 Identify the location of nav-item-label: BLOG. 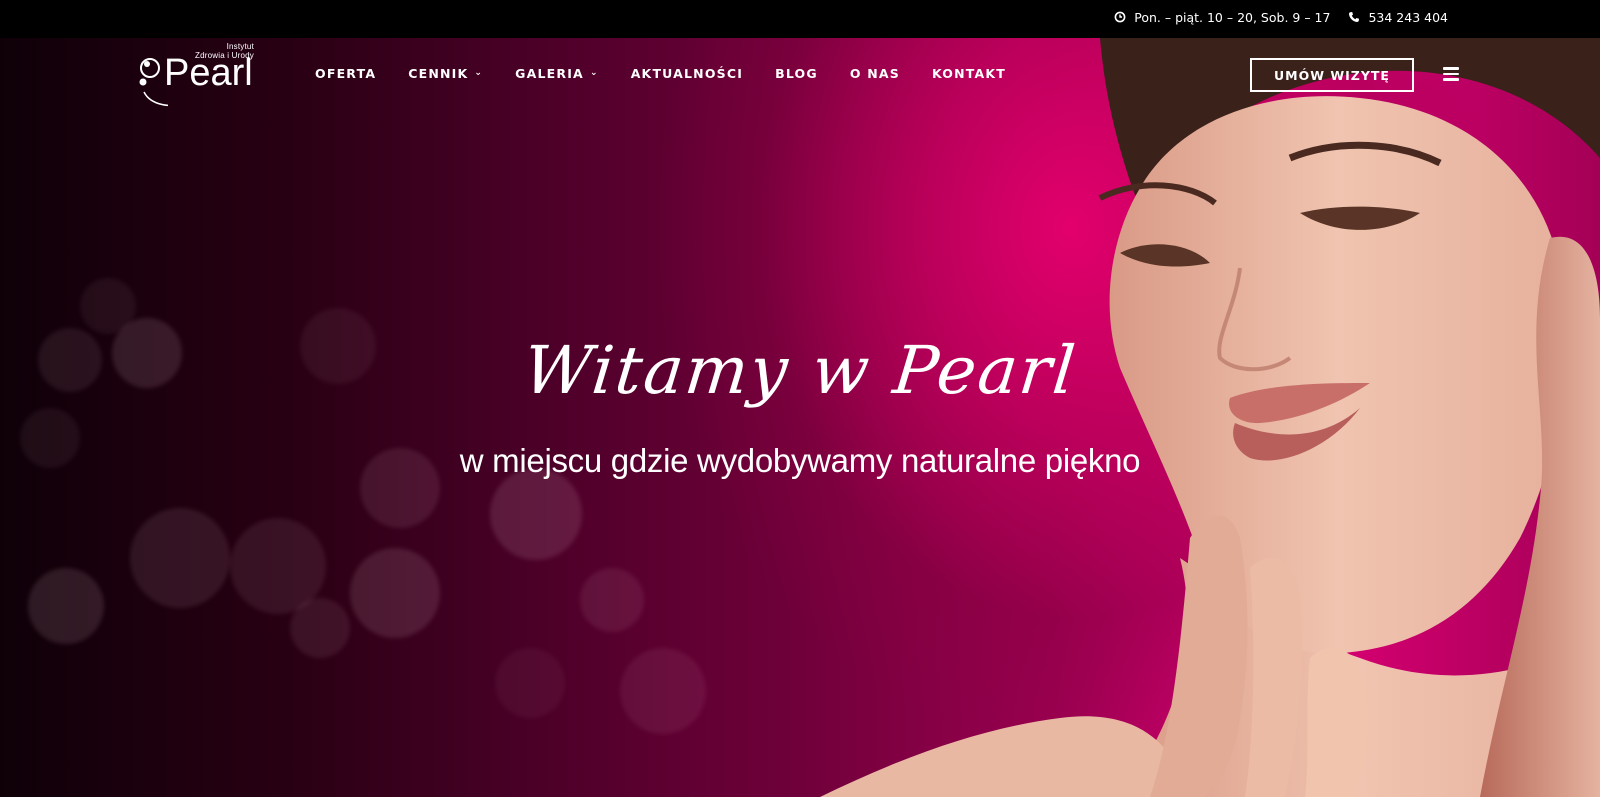
(796, 73).